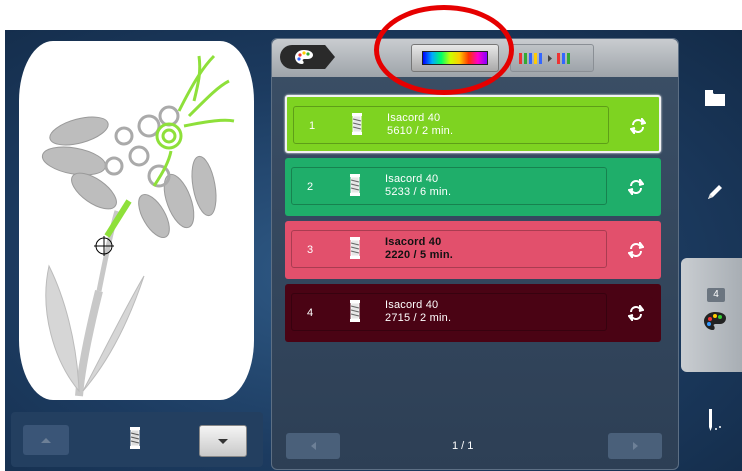 This screenshot has height=471, width=742. I want to click on previous-color-button, so click(46, 440).